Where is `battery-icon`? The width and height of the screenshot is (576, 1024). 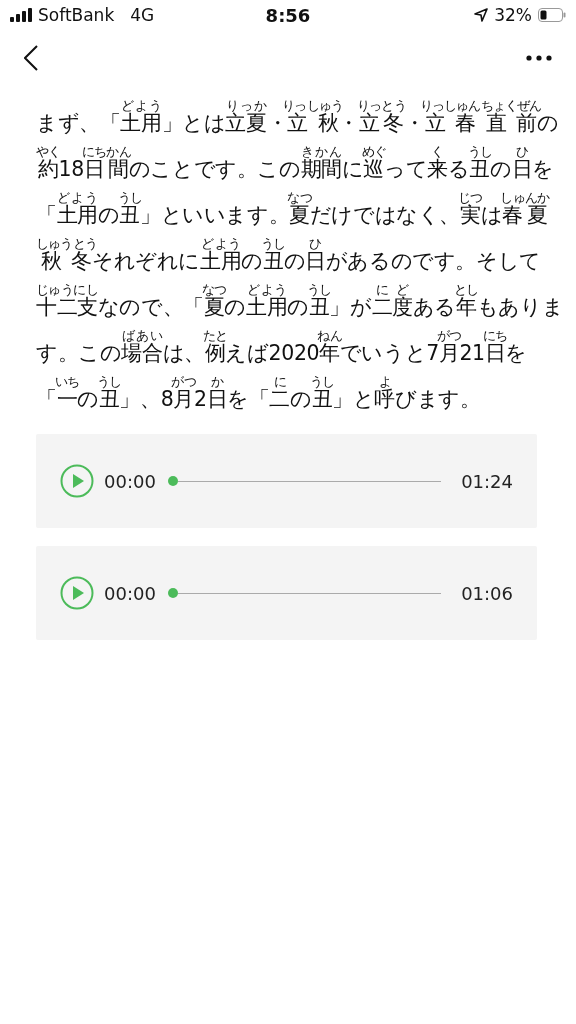 battery-icon is located at coordinates (552, 15).